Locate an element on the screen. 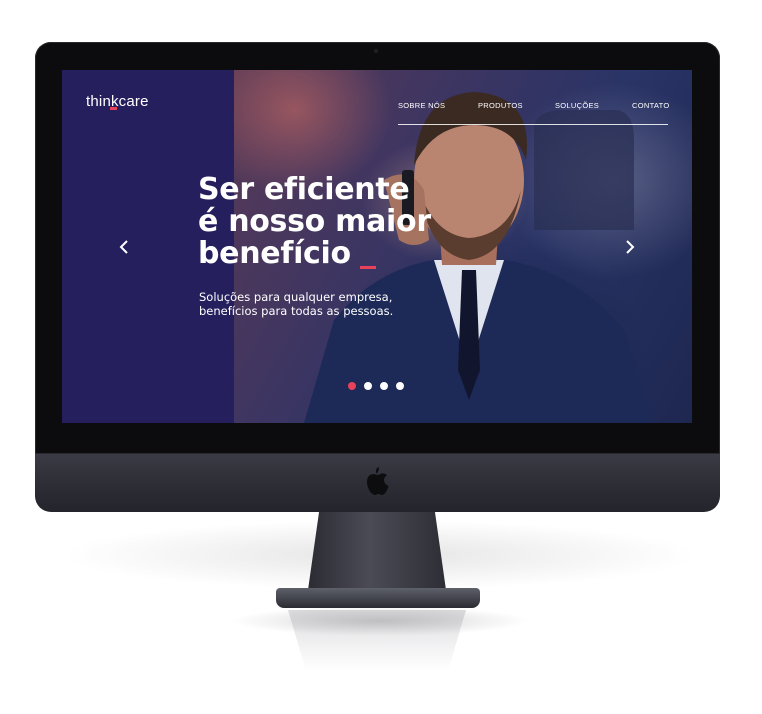  nav-item-solucoes: SOLUÇÕES is located at coordinates (577, 105).